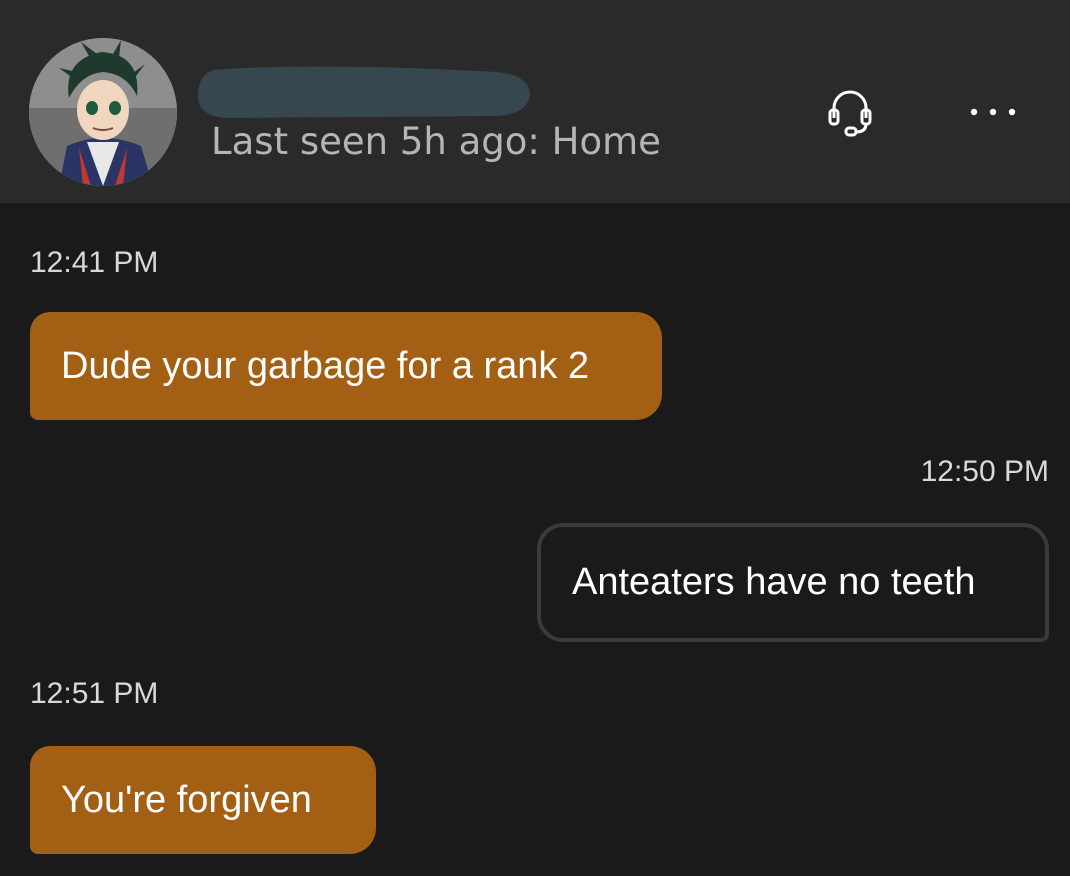  I want to click on avatar, so click(103, 112).